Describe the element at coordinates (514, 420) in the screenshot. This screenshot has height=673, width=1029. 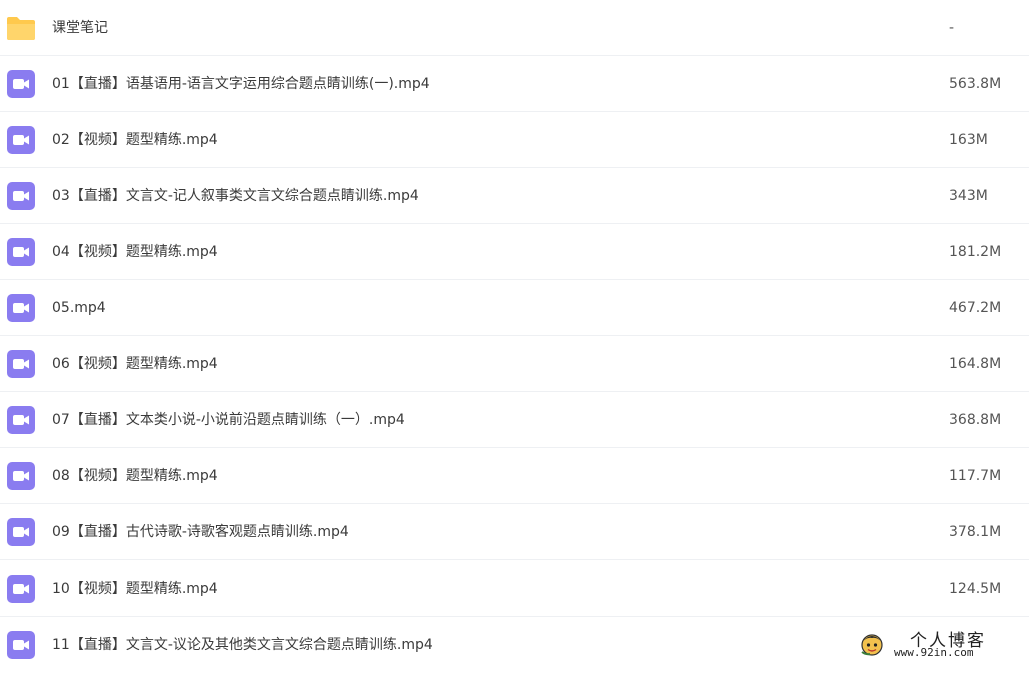
I see `video-file-row: 07【直播】文本类小说-小说前沿题点睛训练（一）.mp4 368.8M` at that location.